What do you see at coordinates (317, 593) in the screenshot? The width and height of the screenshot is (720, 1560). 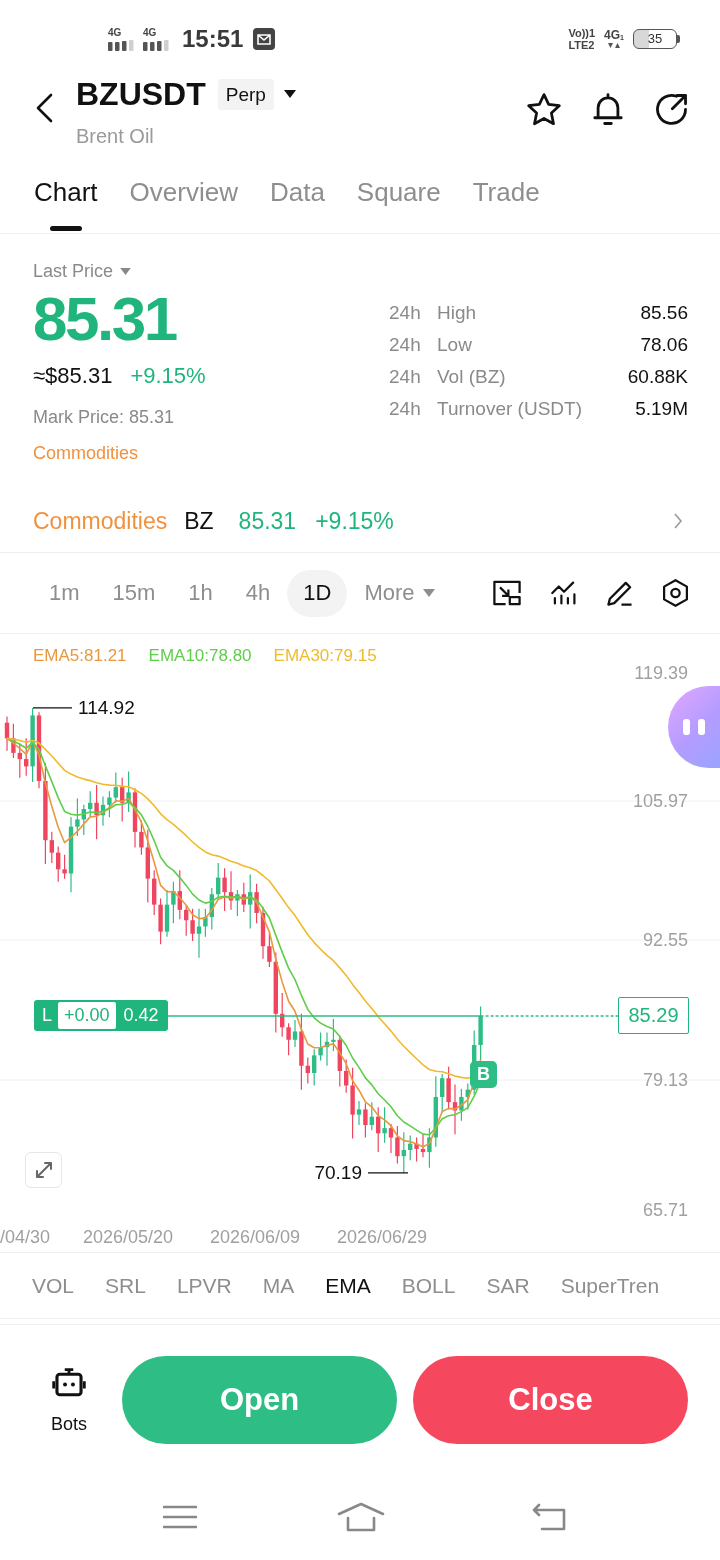 I see `interval-tab: 1D` at bounding box center [317, 593].